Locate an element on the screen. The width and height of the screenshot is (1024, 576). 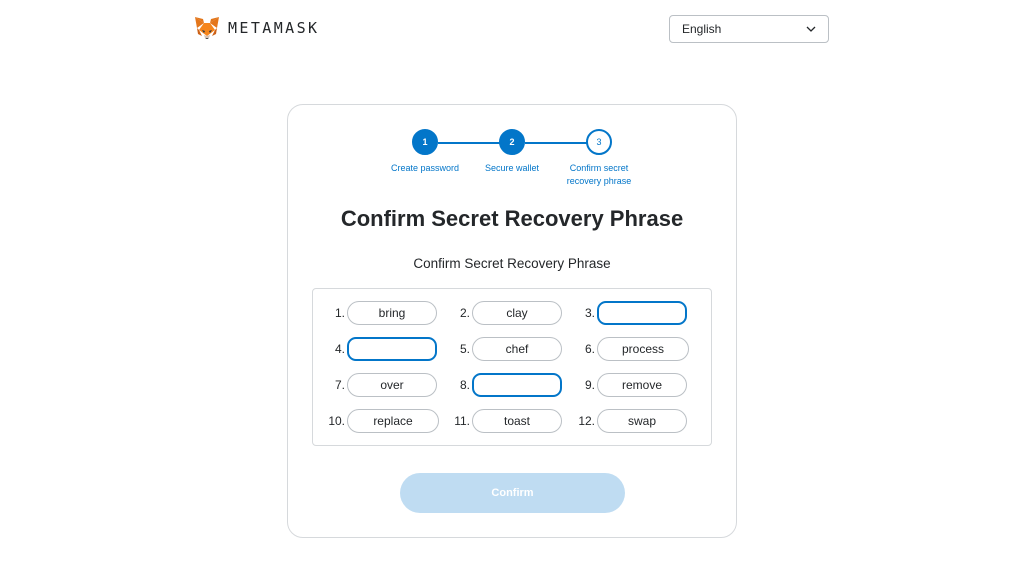
recovery-word-4: 4. is located at coordinates (375, 349).